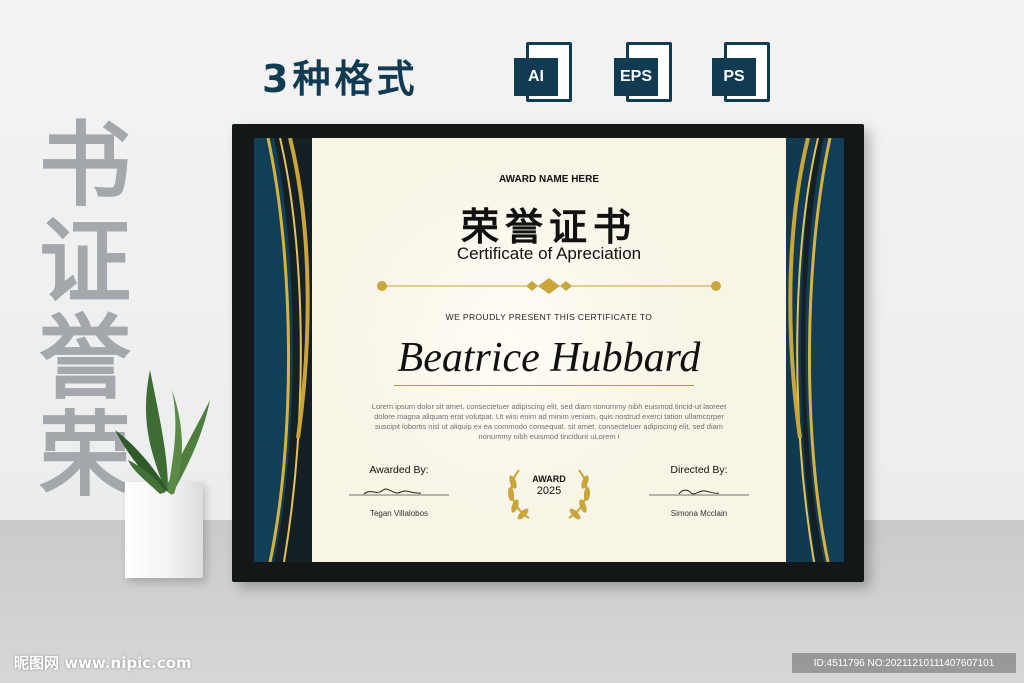 The image size is (1024, 683). I want to click on format-label-ps: PS, so click(734, 77).